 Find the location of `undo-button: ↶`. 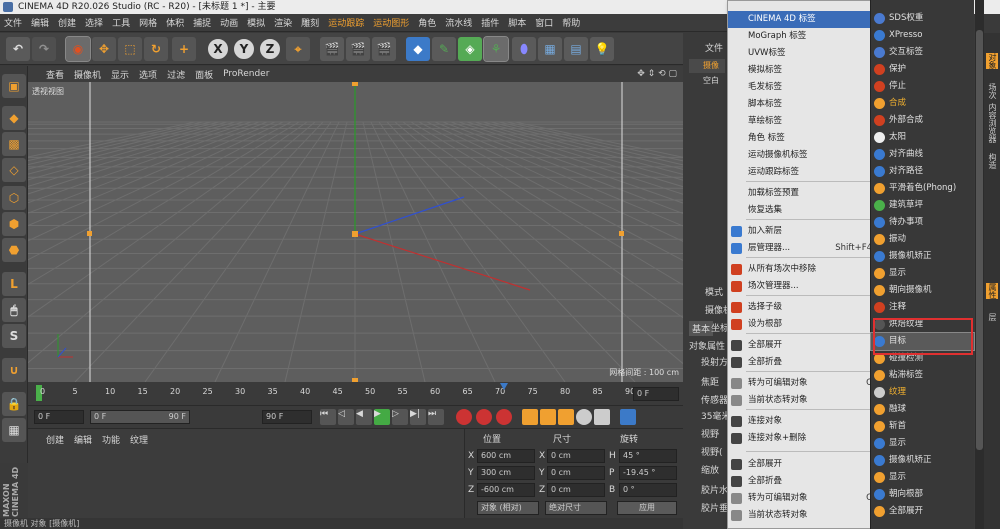

undo-button: ↶ is located at coordinates (18, 49).